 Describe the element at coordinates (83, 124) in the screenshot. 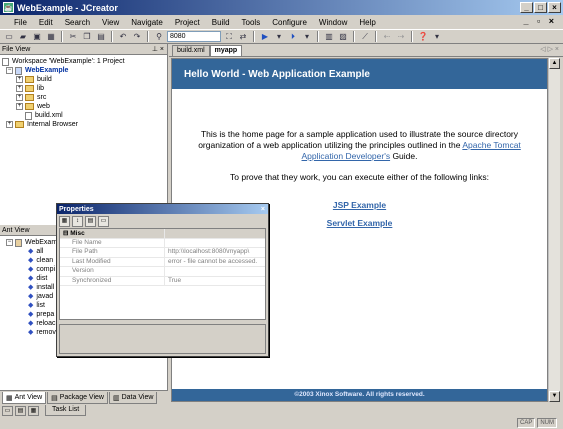

I see `internal-browser-node: + Internal Browser` at that location.